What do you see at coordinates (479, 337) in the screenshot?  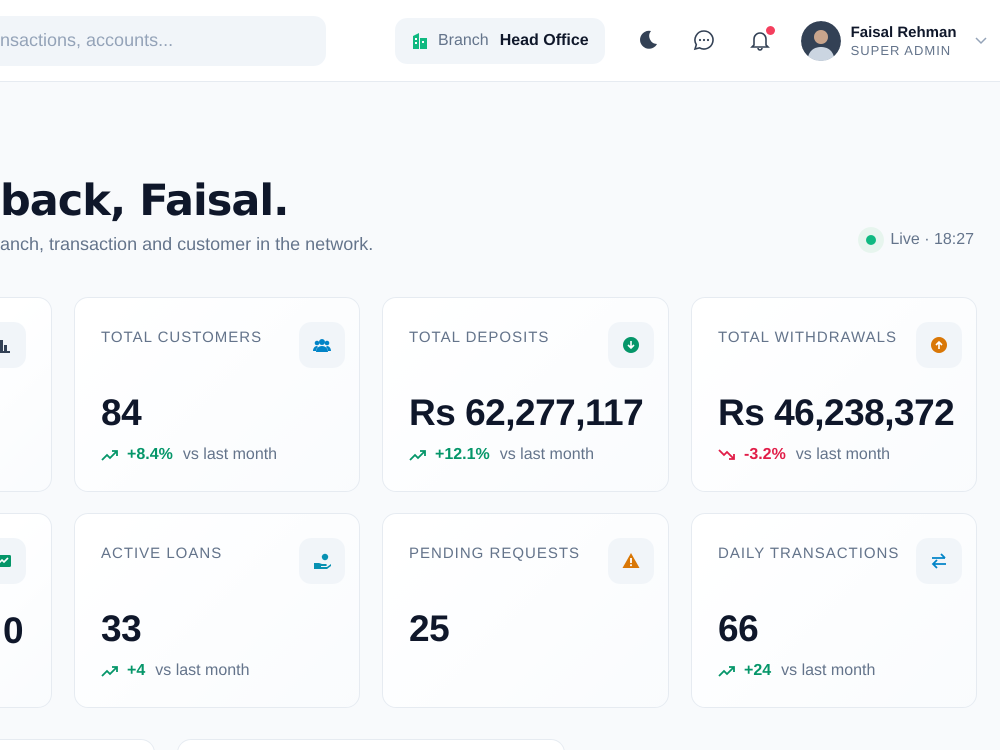 I see `stat-title: TOTAL DEPOSITS` at bounding box center [479, 337].